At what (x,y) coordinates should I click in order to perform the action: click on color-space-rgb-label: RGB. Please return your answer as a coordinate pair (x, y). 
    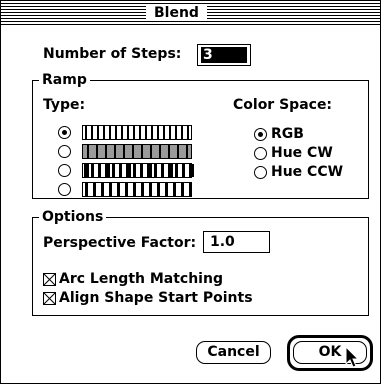
    Looking at the image, I should click on (287, 134).